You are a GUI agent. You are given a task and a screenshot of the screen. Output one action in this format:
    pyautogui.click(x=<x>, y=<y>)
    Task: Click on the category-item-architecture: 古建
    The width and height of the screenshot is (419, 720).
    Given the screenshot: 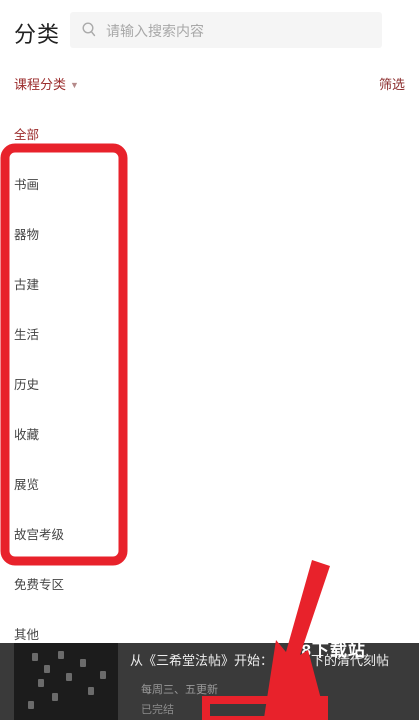 What is the action you would take?
    pyautogui.click(x=26, y=283)
    